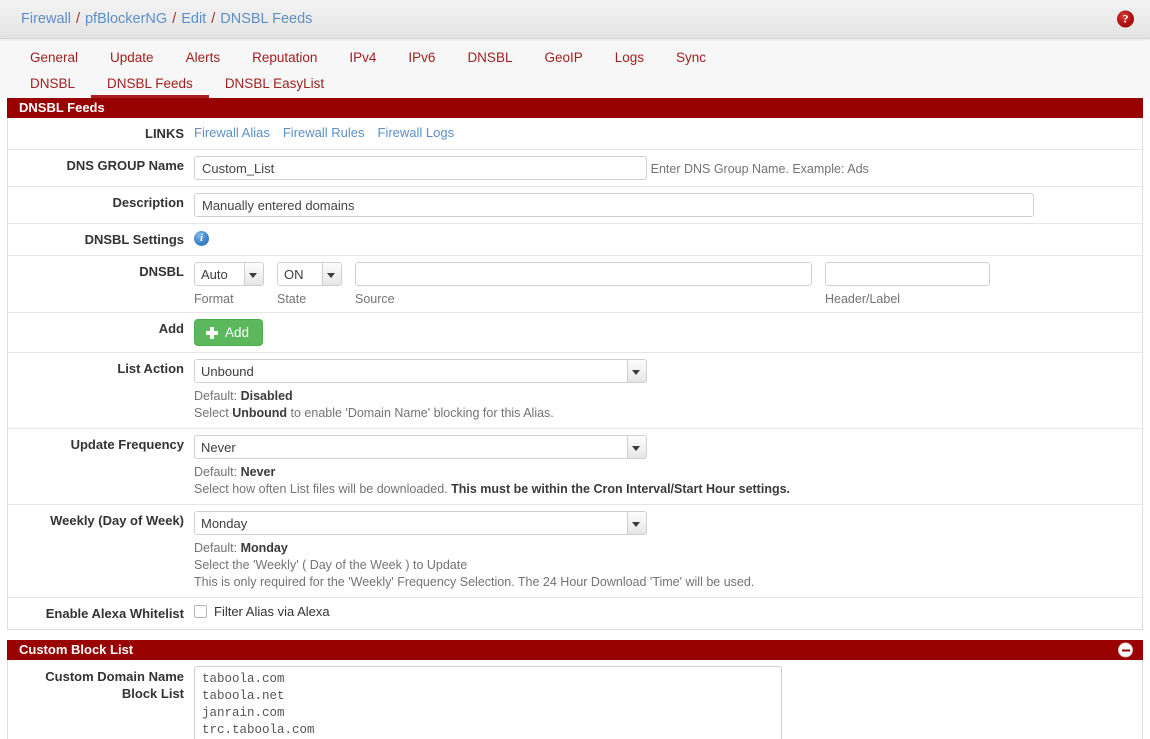 The width and height of the screenshot is (1150, 739). I want to click on tab-update: Update, so click(132, 58).